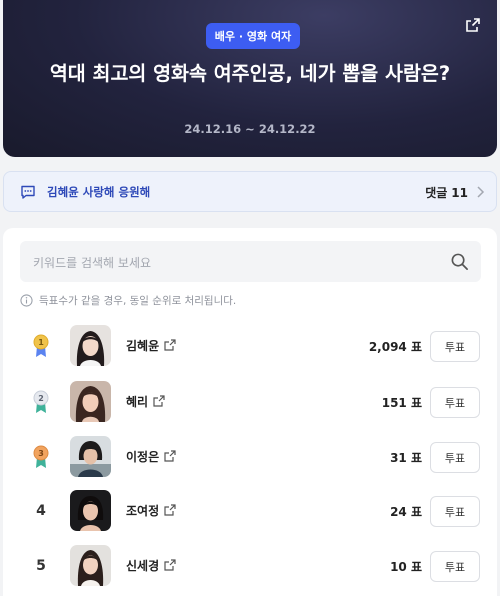  I want to click on candidate-name: 이정은, so click(151, 456).